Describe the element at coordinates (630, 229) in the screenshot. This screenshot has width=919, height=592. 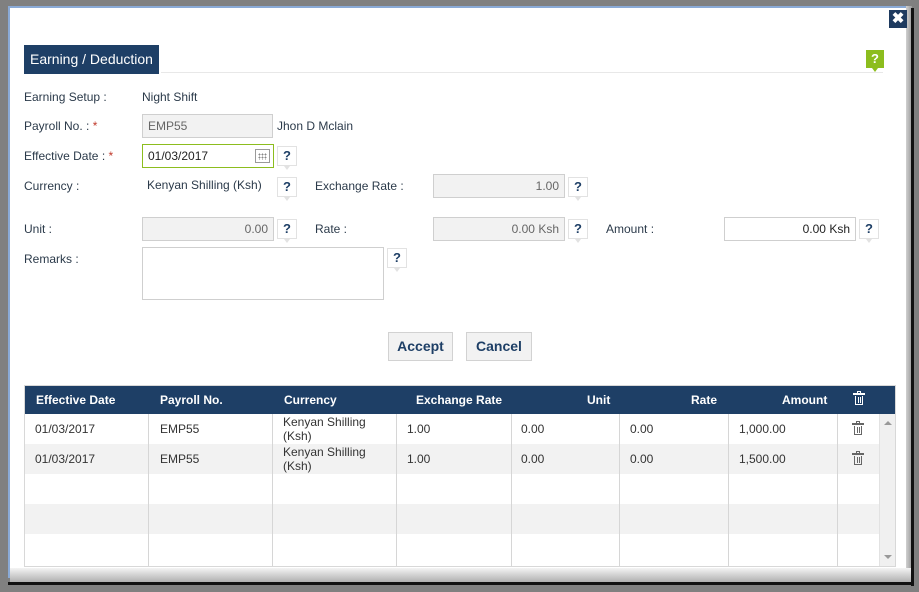
I see `amount-label: Amount :` at that location.